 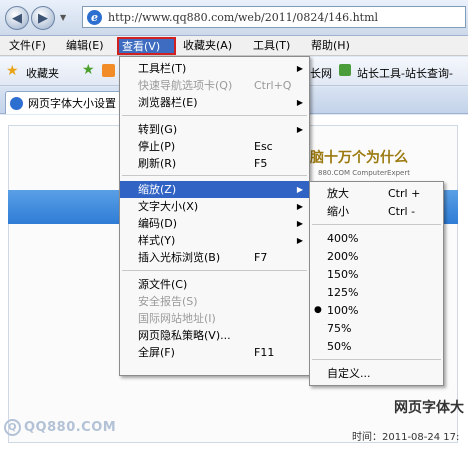 I want to click on ie-page-icon: e, so click(x=94, y=17).